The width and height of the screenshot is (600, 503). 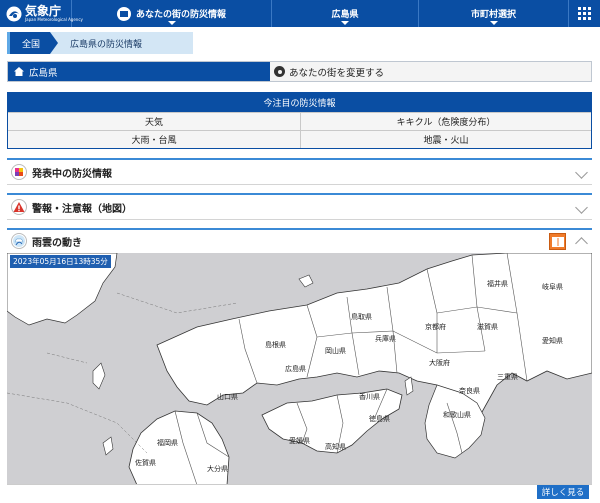 I want to click on pref-label-ehime: 愛媛県, so click(x=299, y=440).